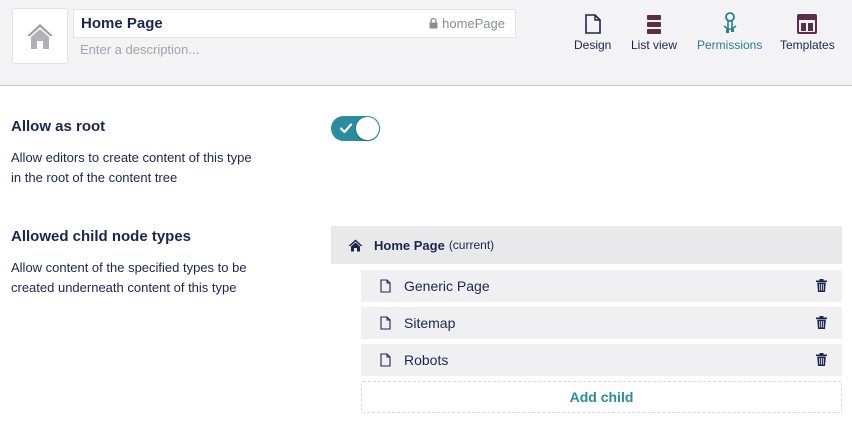  Describe the element at coordinates (122, 23) in the screenshot. I see `document-type-name: Home Page` at that location.